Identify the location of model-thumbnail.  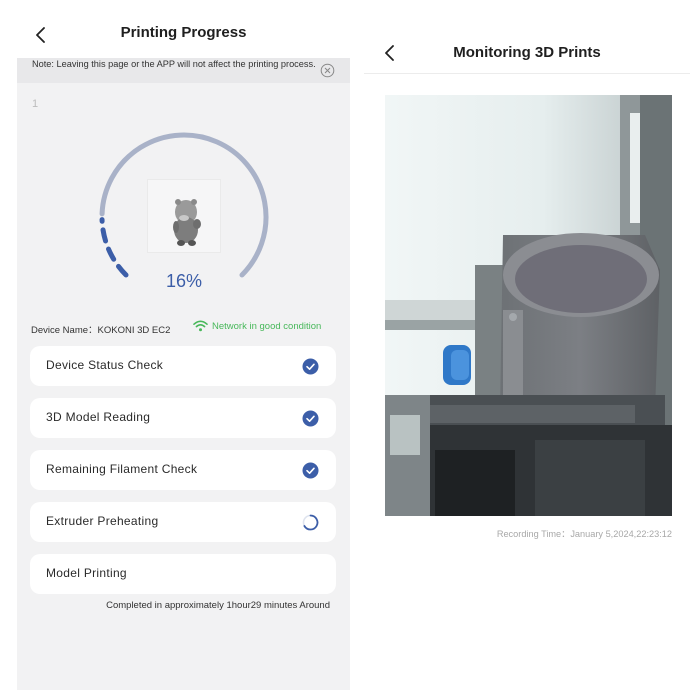
(184, 216).